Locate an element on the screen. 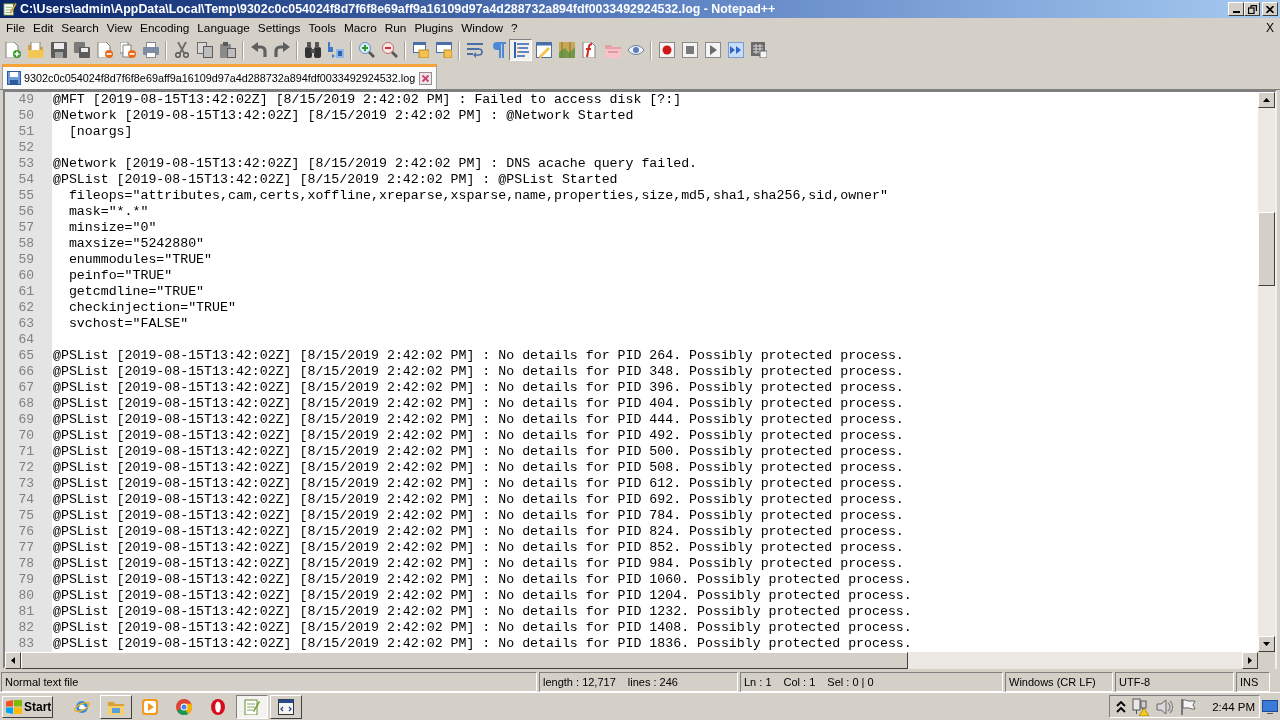 Image resolution: width=1280 pixels, height=720 pixels. menu-item: Search is located at coordinates (80, 28).